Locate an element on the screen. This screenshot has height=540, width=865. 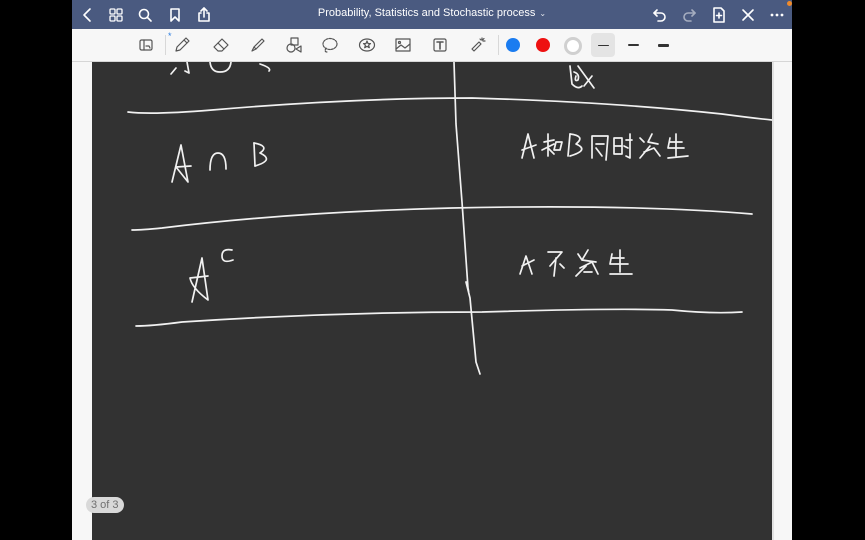
lasso-icon is located at coordinates (330, 45).